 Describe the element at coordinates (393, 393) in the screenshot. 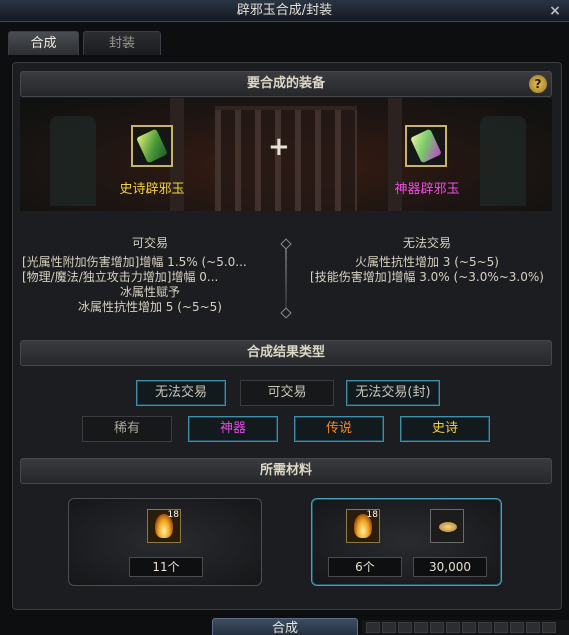

I see `trade-option-sealed: 无法交易(封)` at that location.